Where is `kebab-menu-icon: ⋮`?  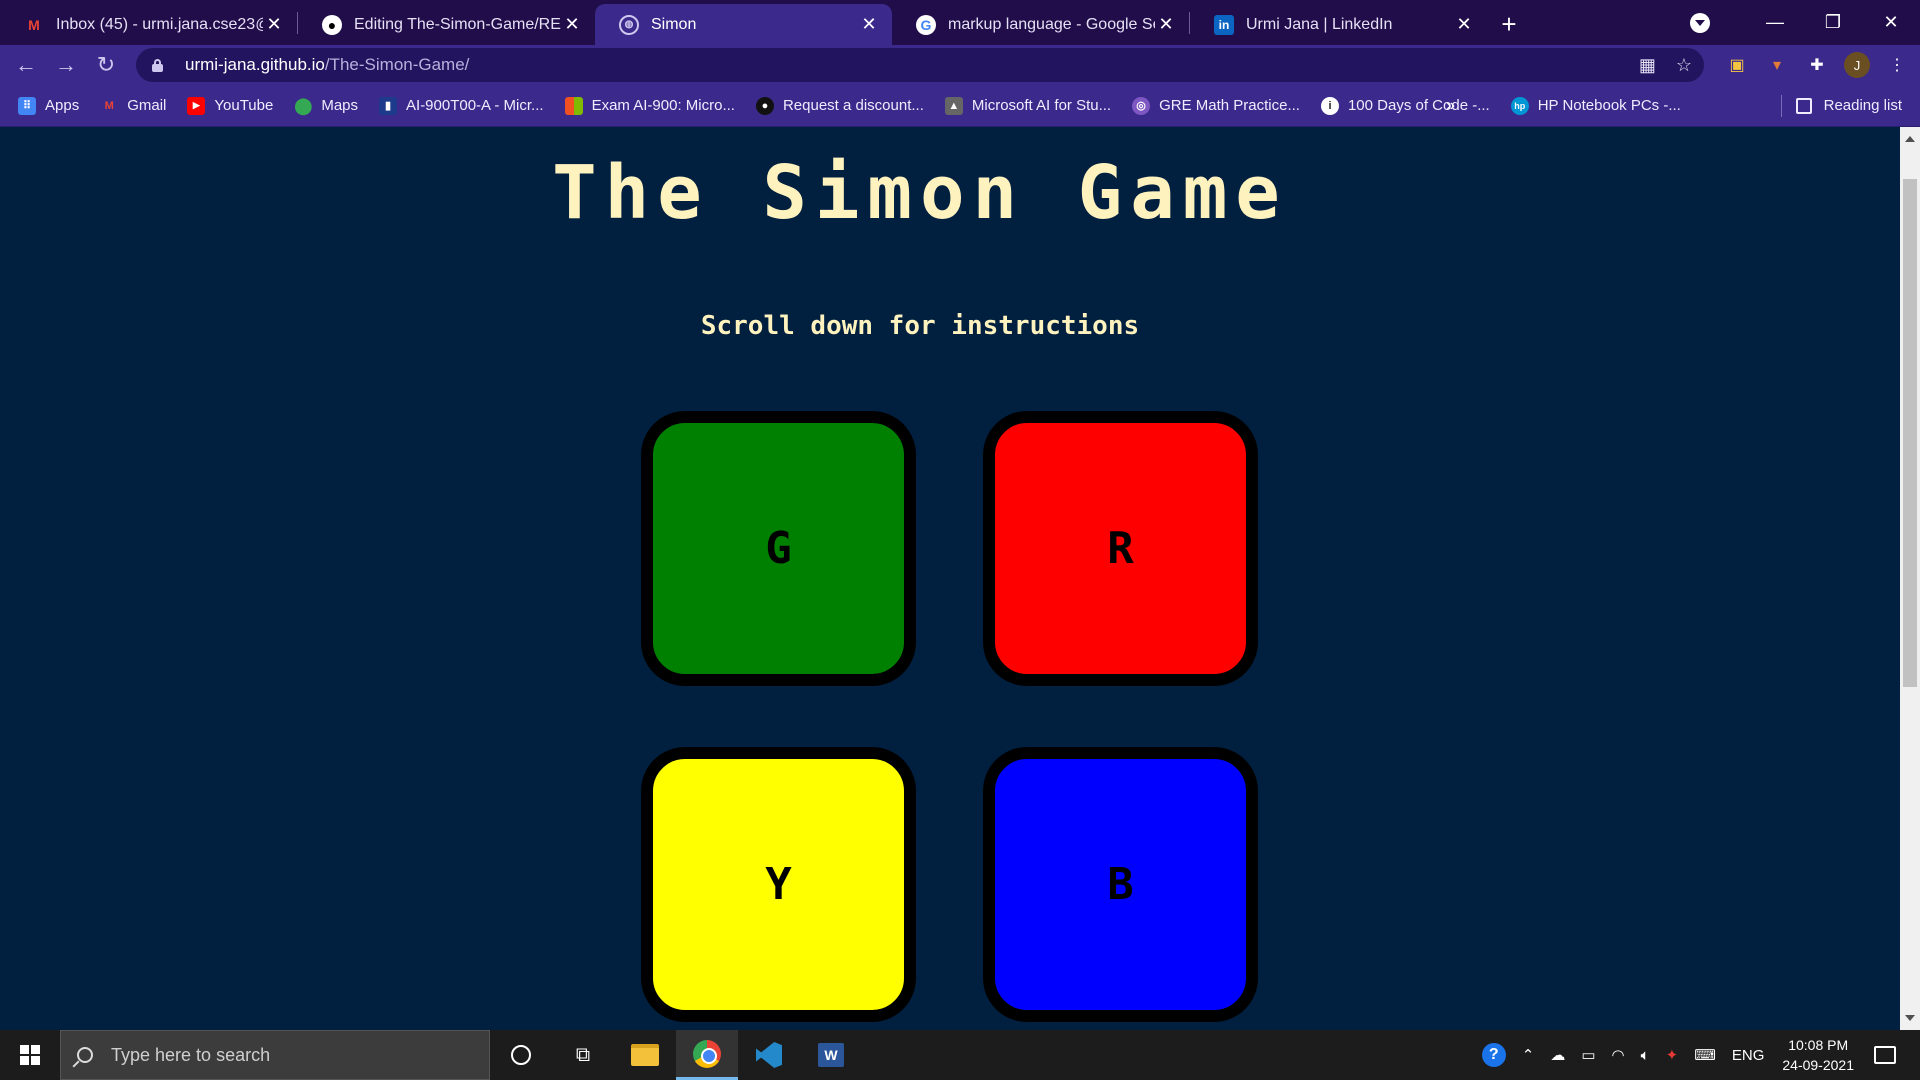
kebab-menu-icon: ⋮ is located at coordinates (1897, 65).